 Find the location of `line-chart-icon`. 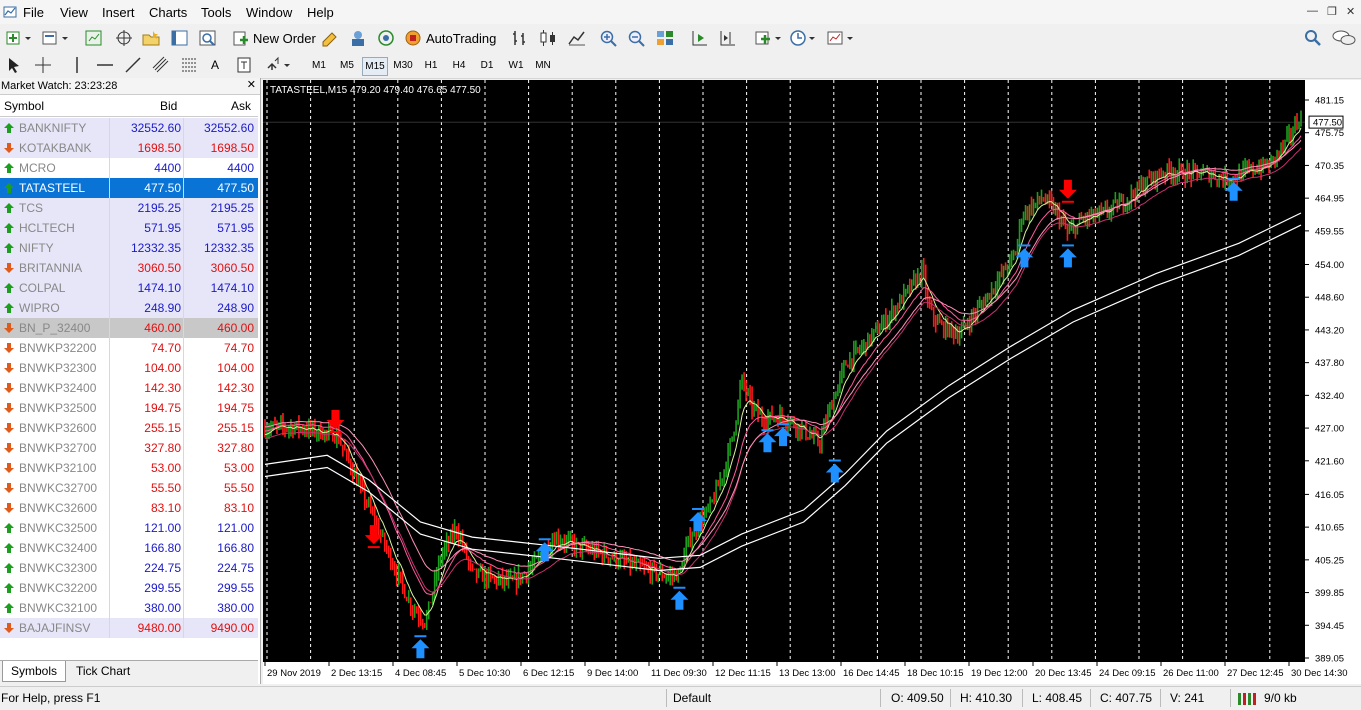

line-chart-icon is located at coordinates (577, 38).